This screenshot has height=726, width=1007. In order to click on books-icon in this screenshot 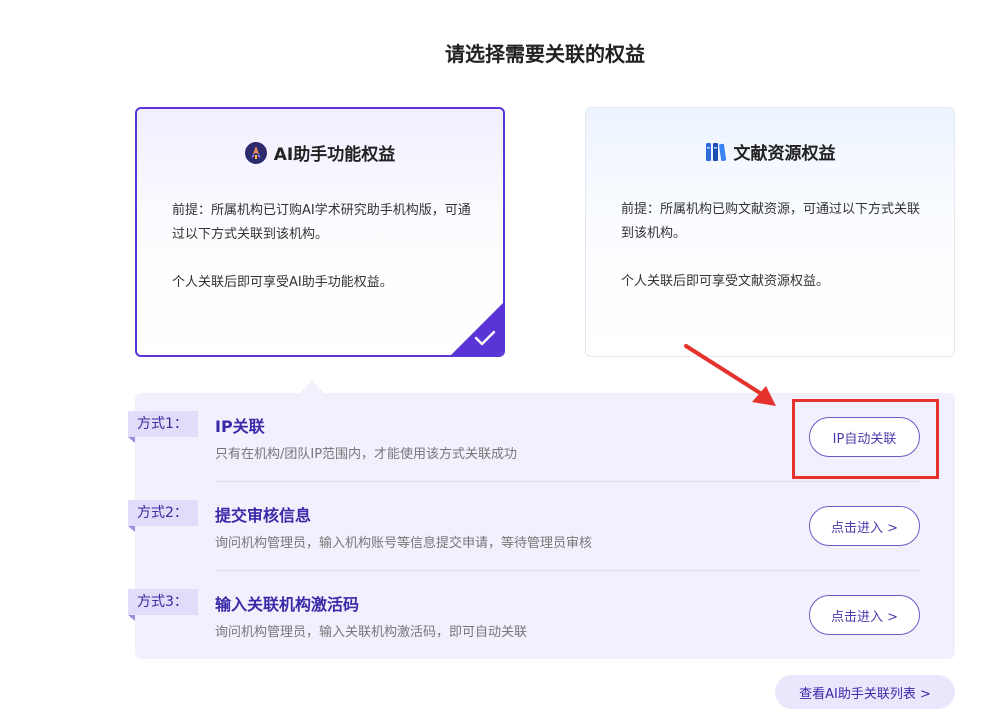, I will do `click(715, 151)`.